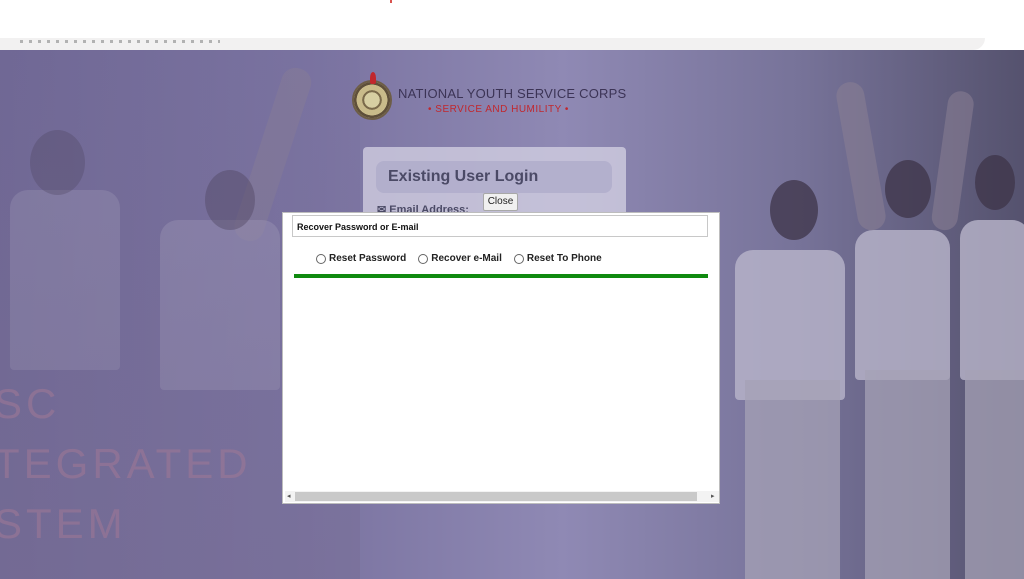 Image resolution: width=1024 pixels, height=579 pixels. Describe the element at coordinates (512, 21) in the screenshot. I see `top-bar` at that location.